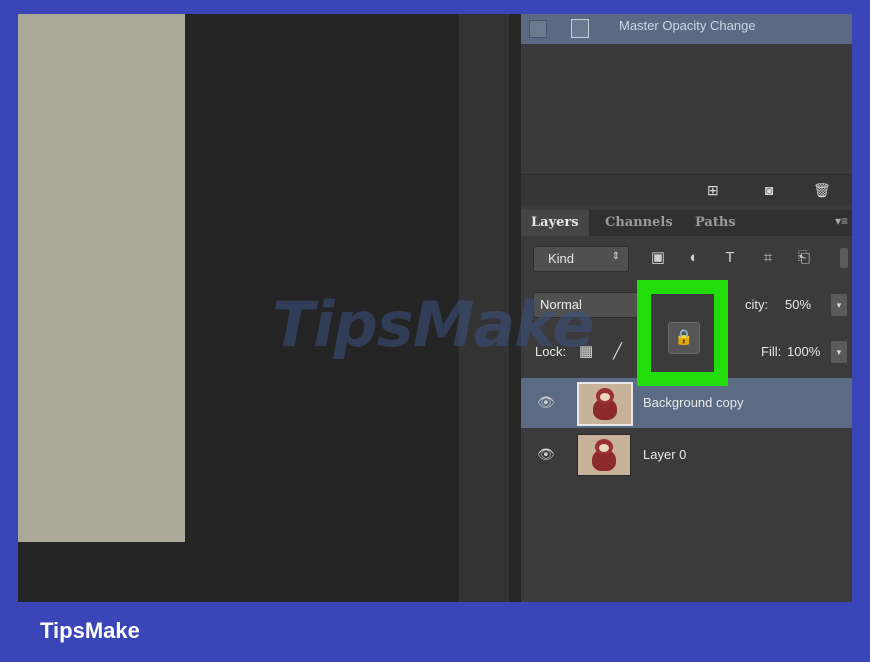  Describe the element at coordinates (639, 223) in the screenshot. I see `tab-channels: Channels` at that location.